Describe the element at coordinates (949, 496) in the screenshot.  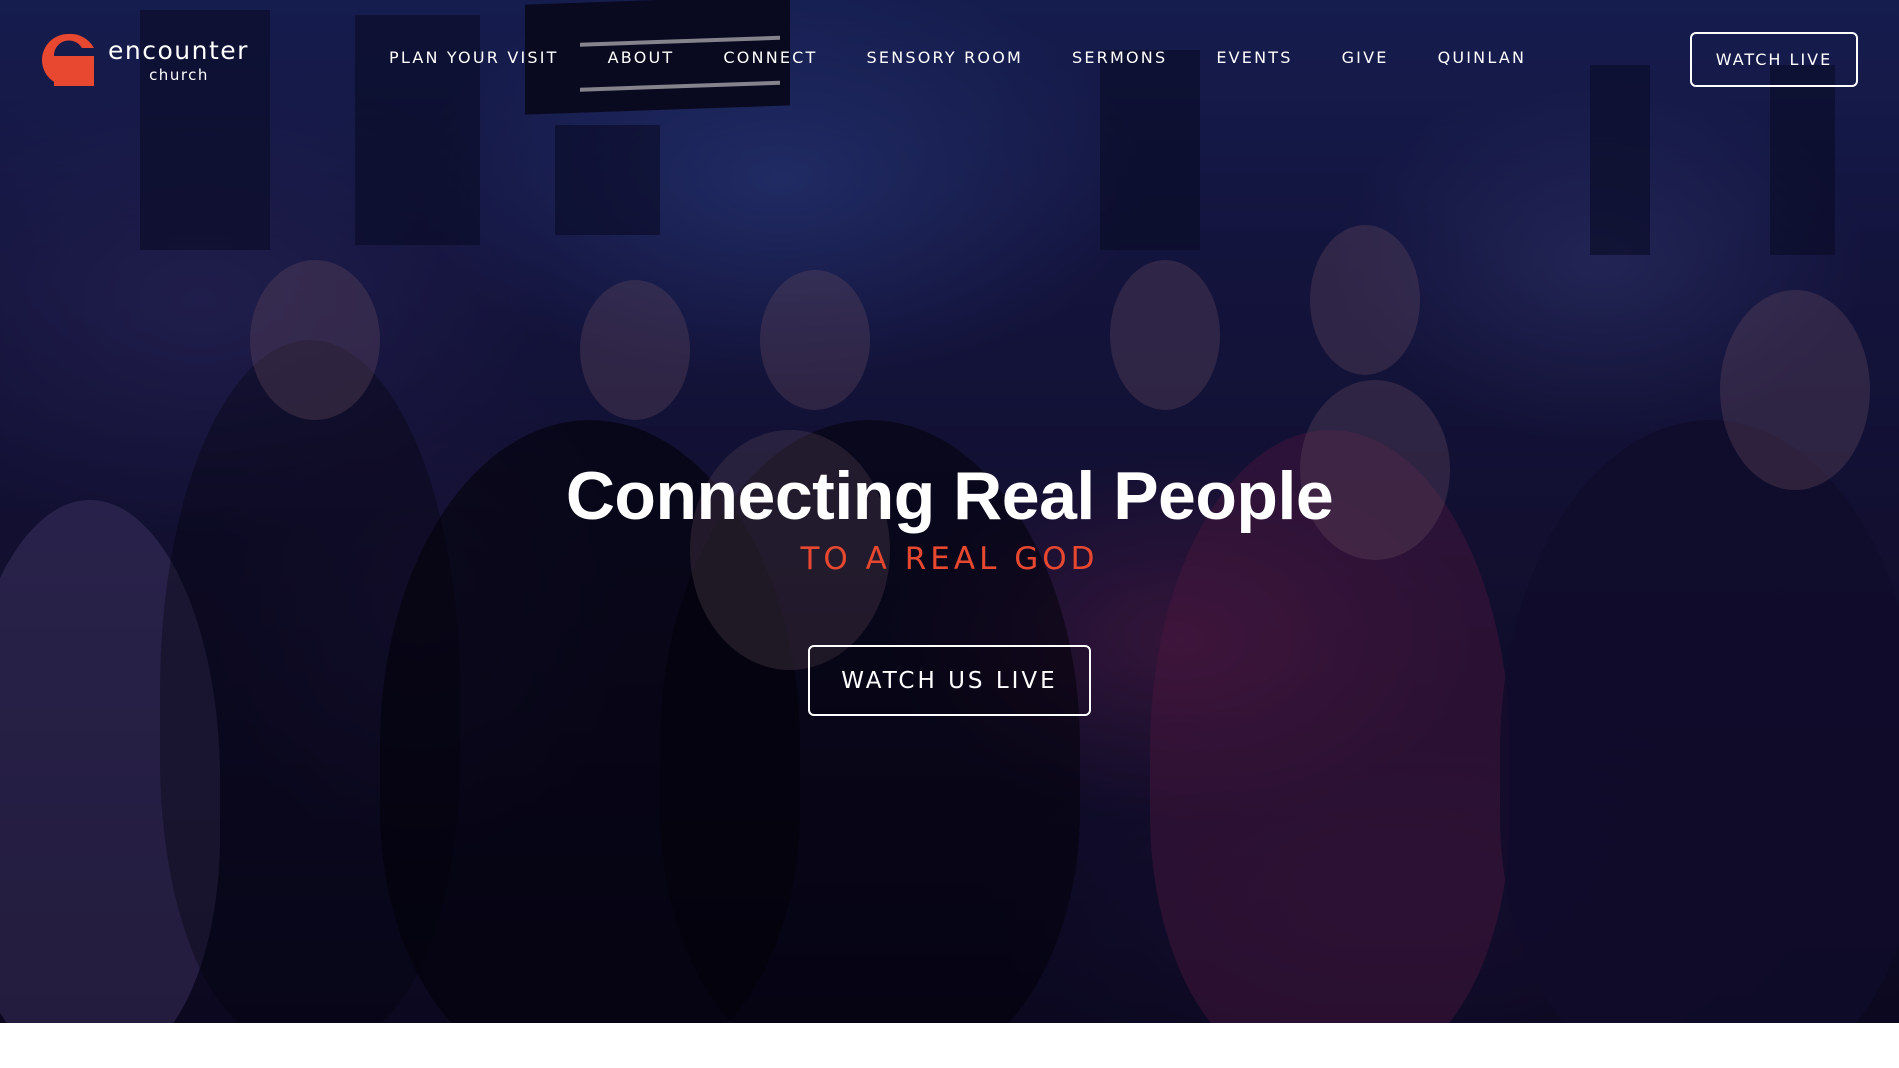
I see `hero-title: Connecting Real People` at that location.